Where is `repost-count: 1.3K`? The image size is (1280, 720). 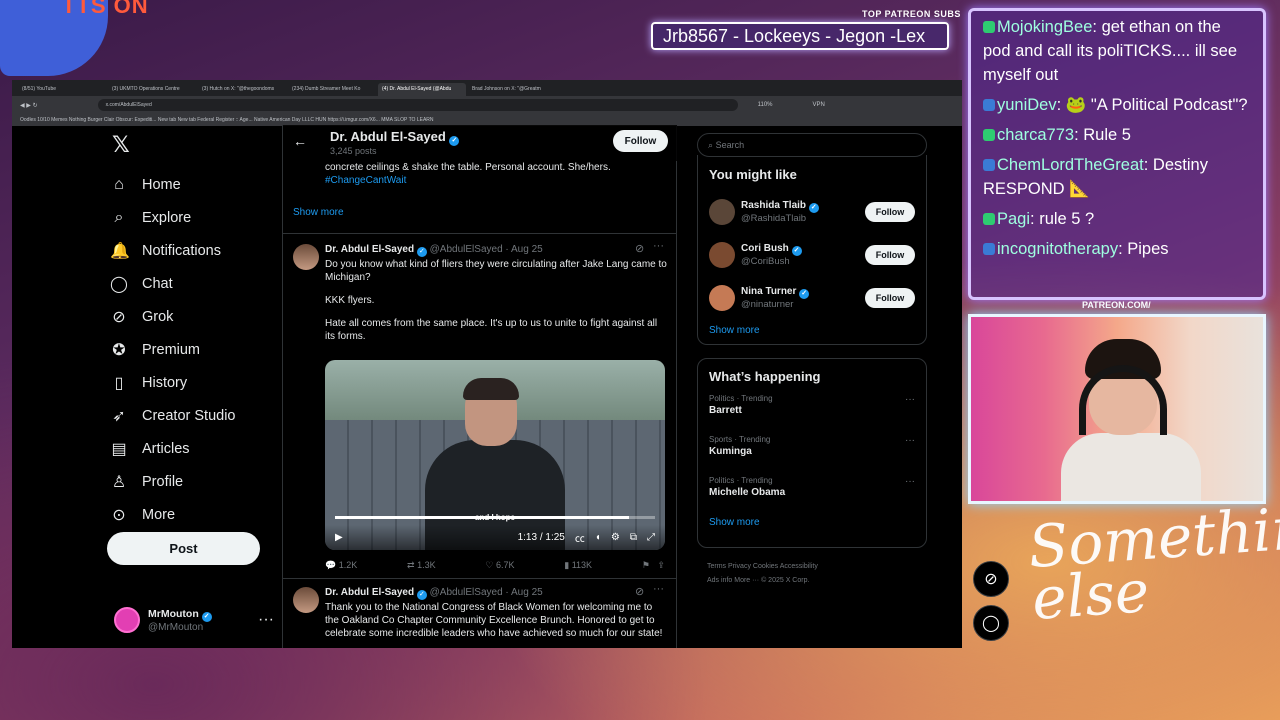 repost-count: 1.3K is located at coordinates (426, 565).